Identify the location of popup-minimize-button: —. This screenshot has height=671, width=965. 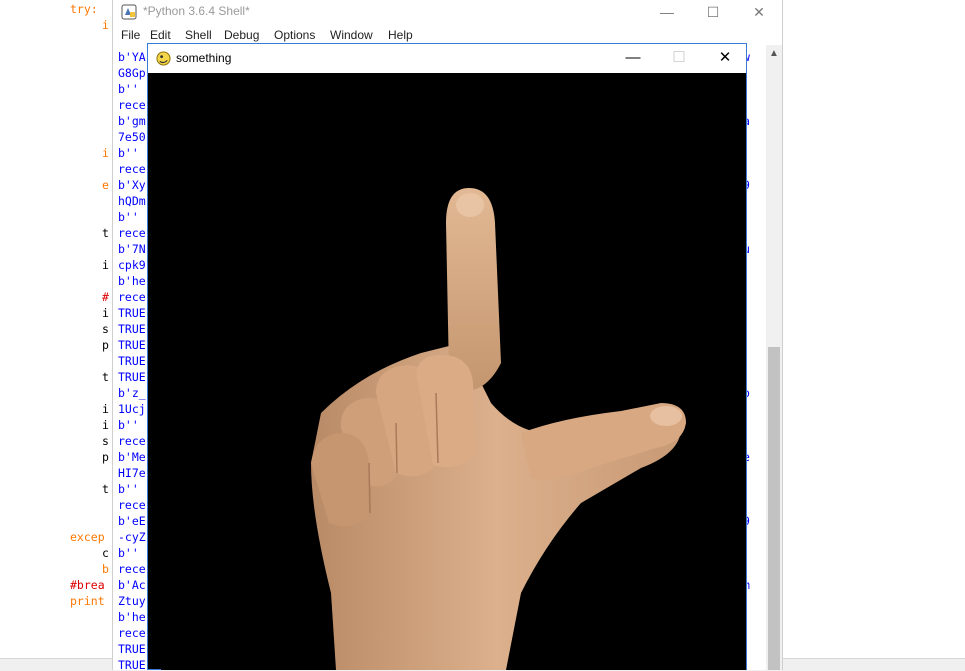
(633, 58).